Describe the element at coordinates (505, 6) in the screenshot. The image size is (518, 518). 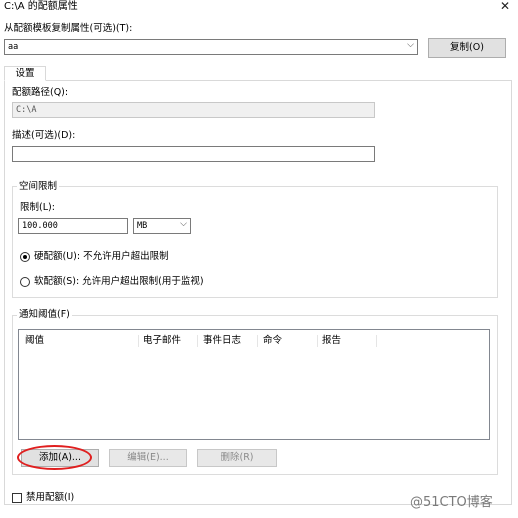
I see `close-icon: ✕` at that location.